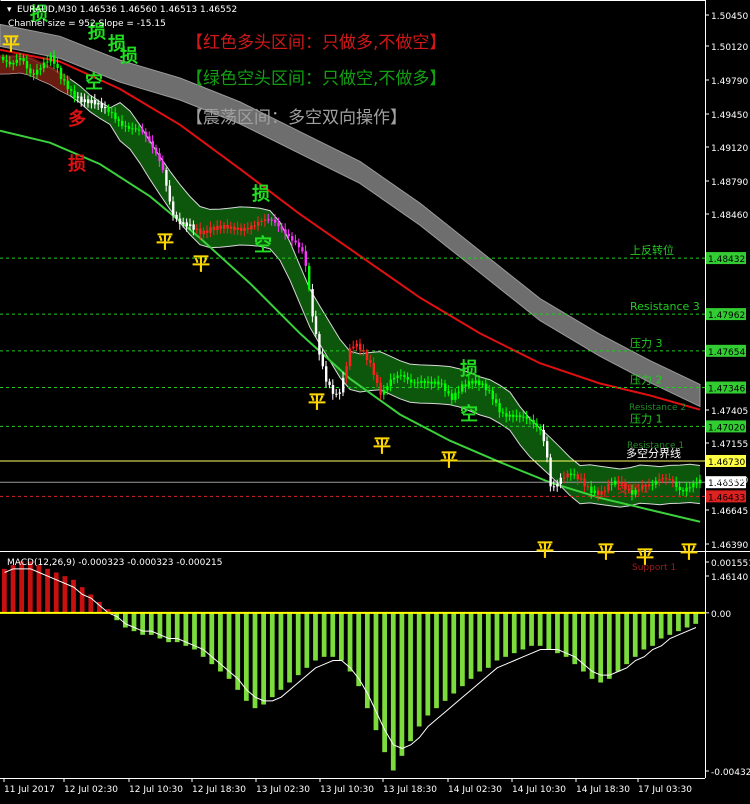  I want to click on price-tick-label: 1.46390, so click(729, 546).